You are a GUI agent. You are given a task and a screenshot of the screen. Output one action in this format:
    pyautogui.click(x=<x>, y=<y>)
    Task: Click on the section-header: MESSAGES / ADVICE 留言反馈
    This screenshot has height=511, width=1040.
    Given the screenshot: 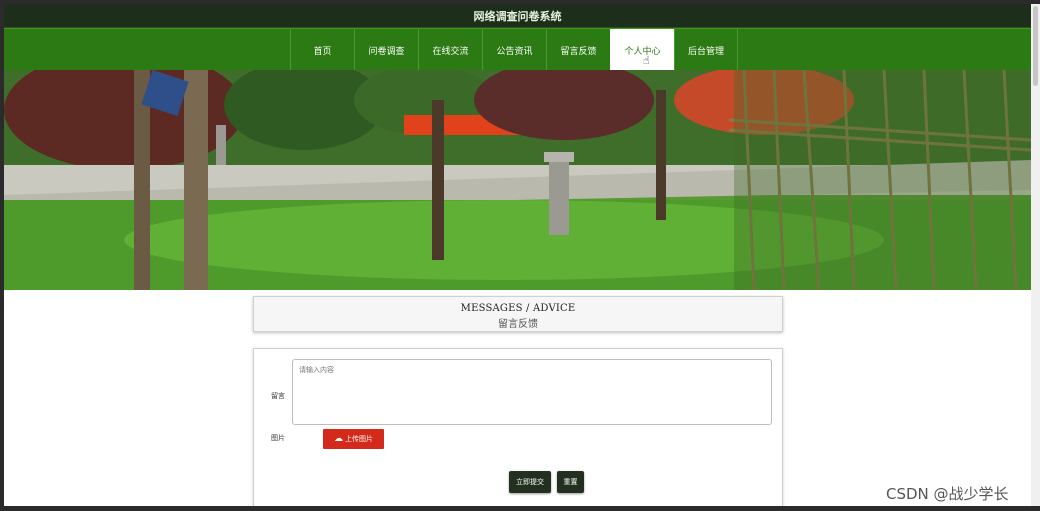 What is the action you would take?
    pyautogui.click(x=518, y=314)
    